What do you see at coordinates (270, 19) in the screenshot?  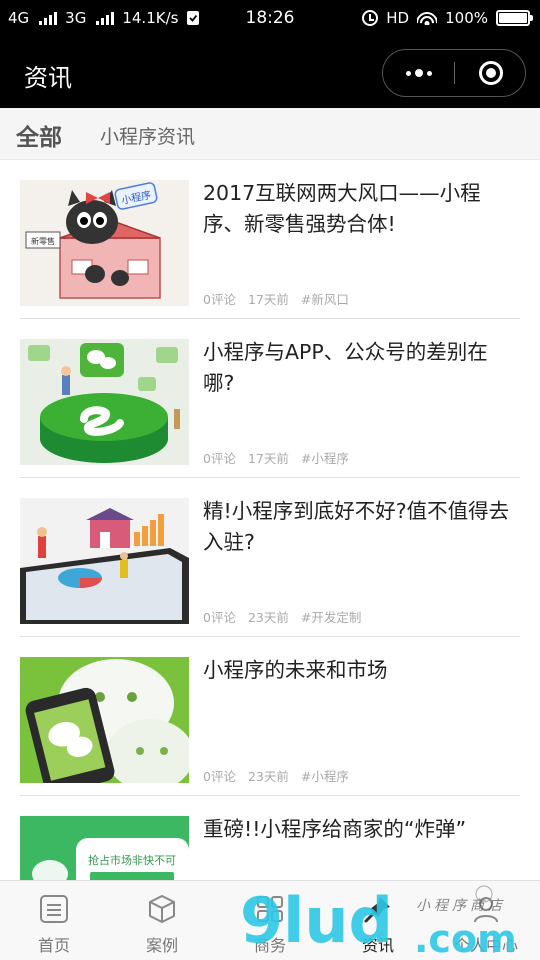 I see `status-bar: 4G 3G 14.1K/s 18:26 HD 100%` at bounding box center [270, 19].